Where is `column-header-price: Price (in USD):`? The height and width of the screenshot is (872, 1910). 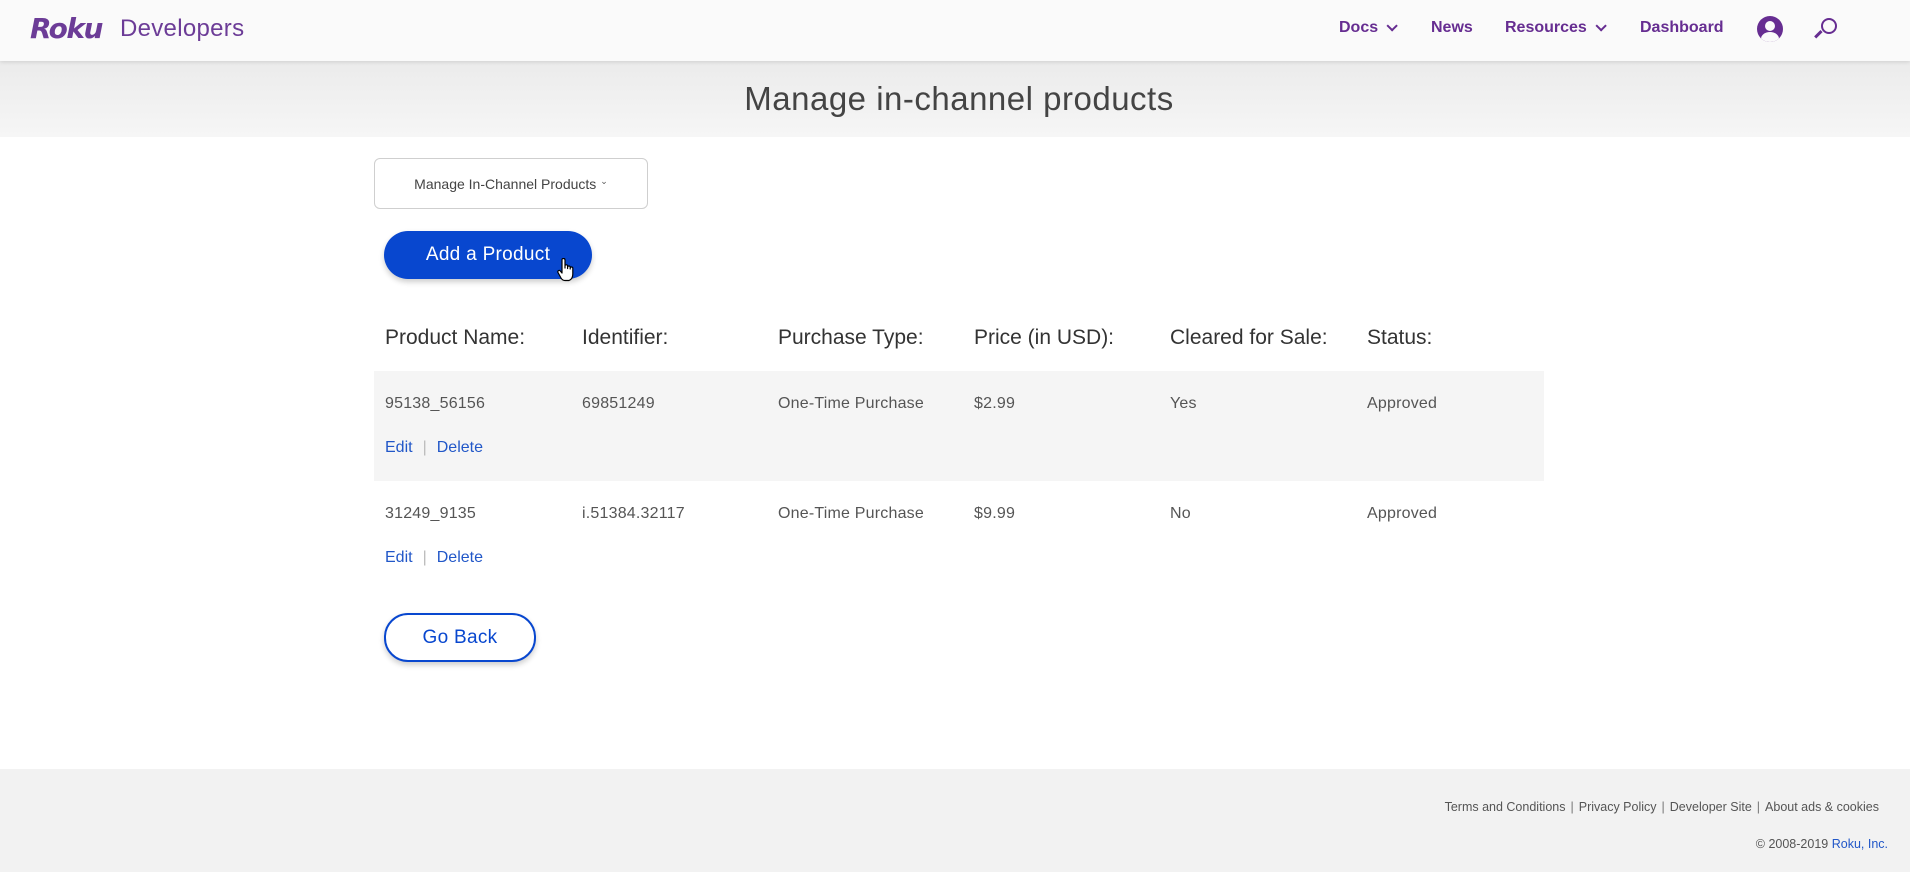 column-header-price: Price (in USD): is located at coordinates (1044, 337).